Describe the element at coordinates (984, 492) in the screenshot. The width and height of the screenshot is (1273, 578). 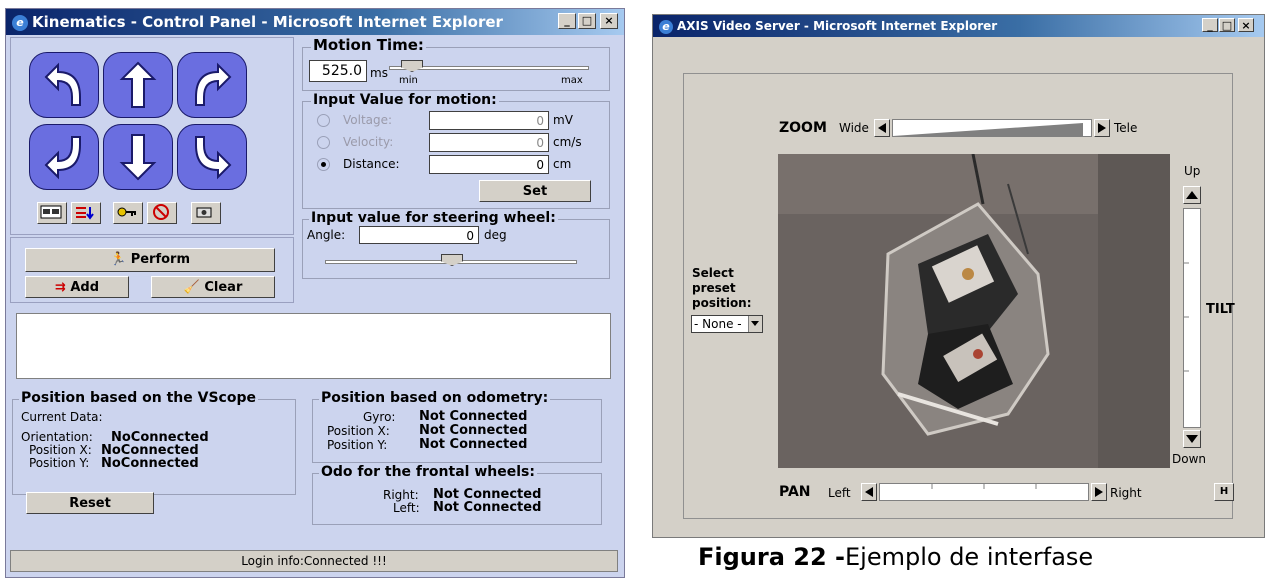
I see `pan-slider` at that location.